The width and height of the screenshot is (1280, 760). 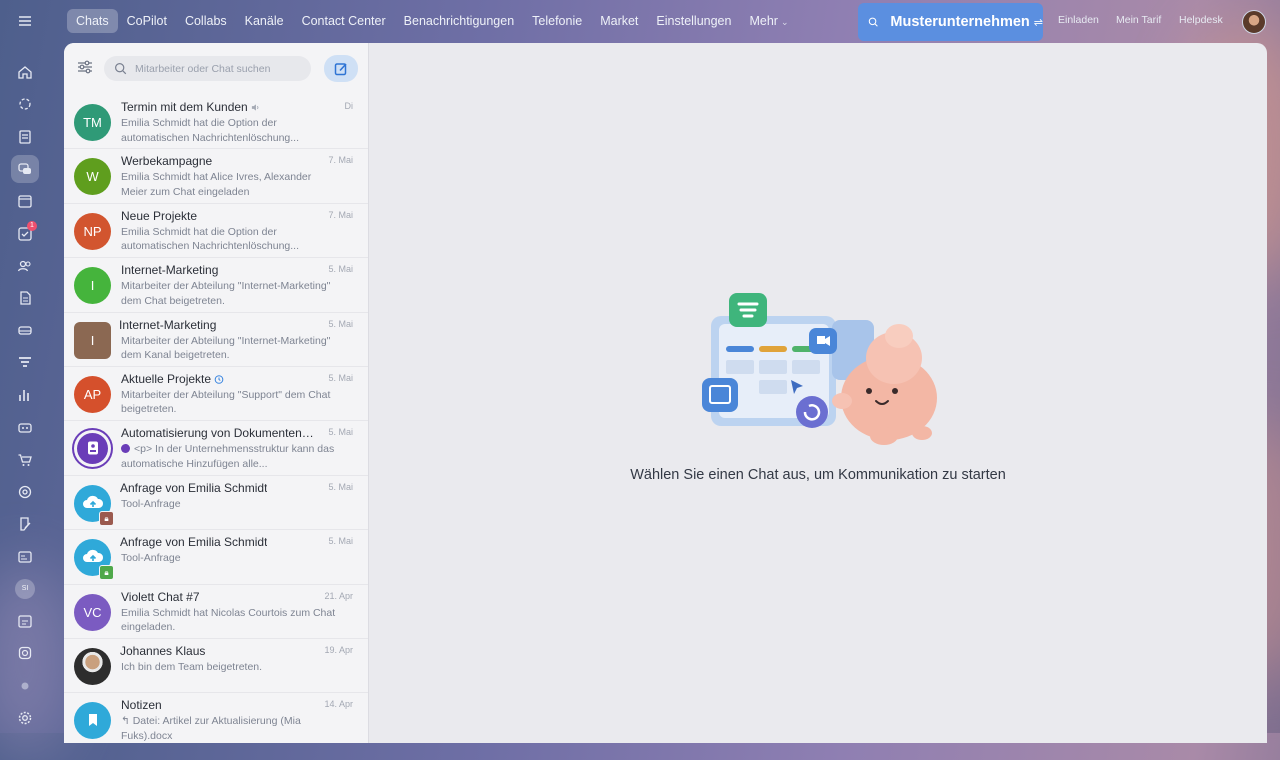 I want to click on sidebar-header, so click(x=216, y=69).